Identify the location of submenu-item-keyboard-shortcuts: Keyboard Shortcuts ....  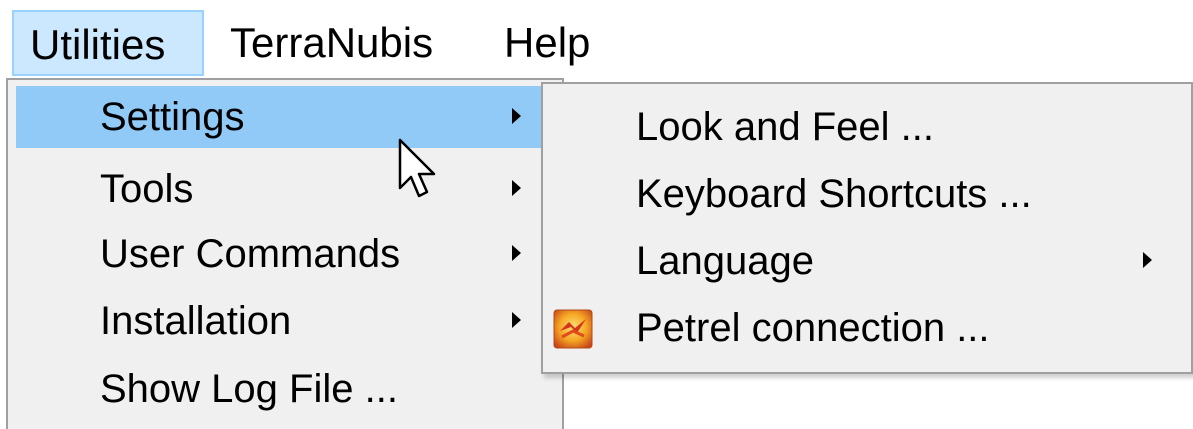
(863, 194).